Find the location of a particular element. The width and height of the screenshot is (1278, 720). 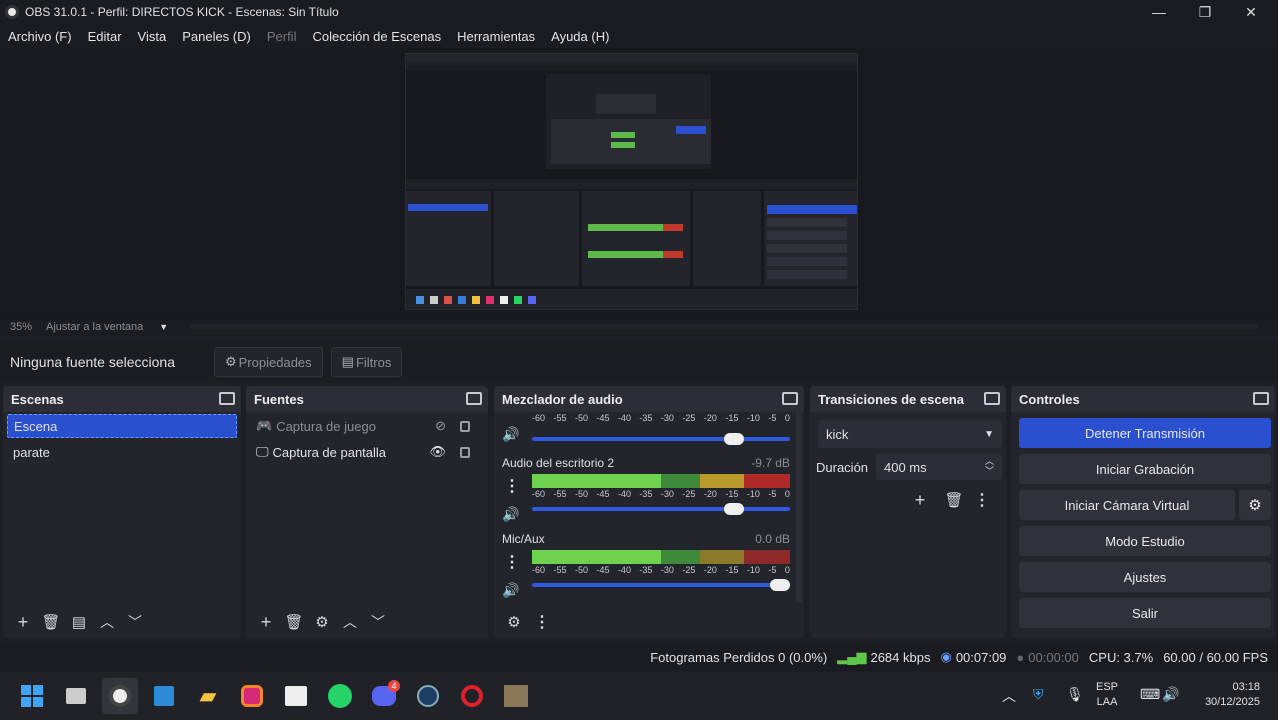

gear-icon: ⚙ is located at coordinates (322, 622).